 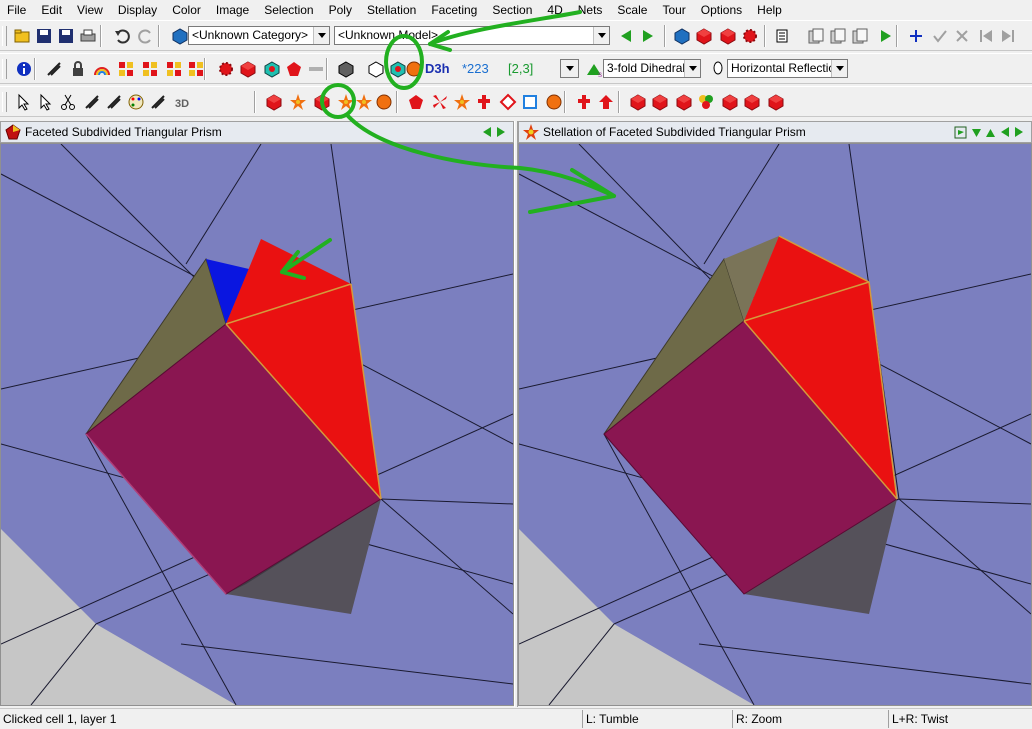 What do you see at coordinates (776, 102) in the screenshot?
I see `red-poly-6-icon` at bounding box center [776, 102].